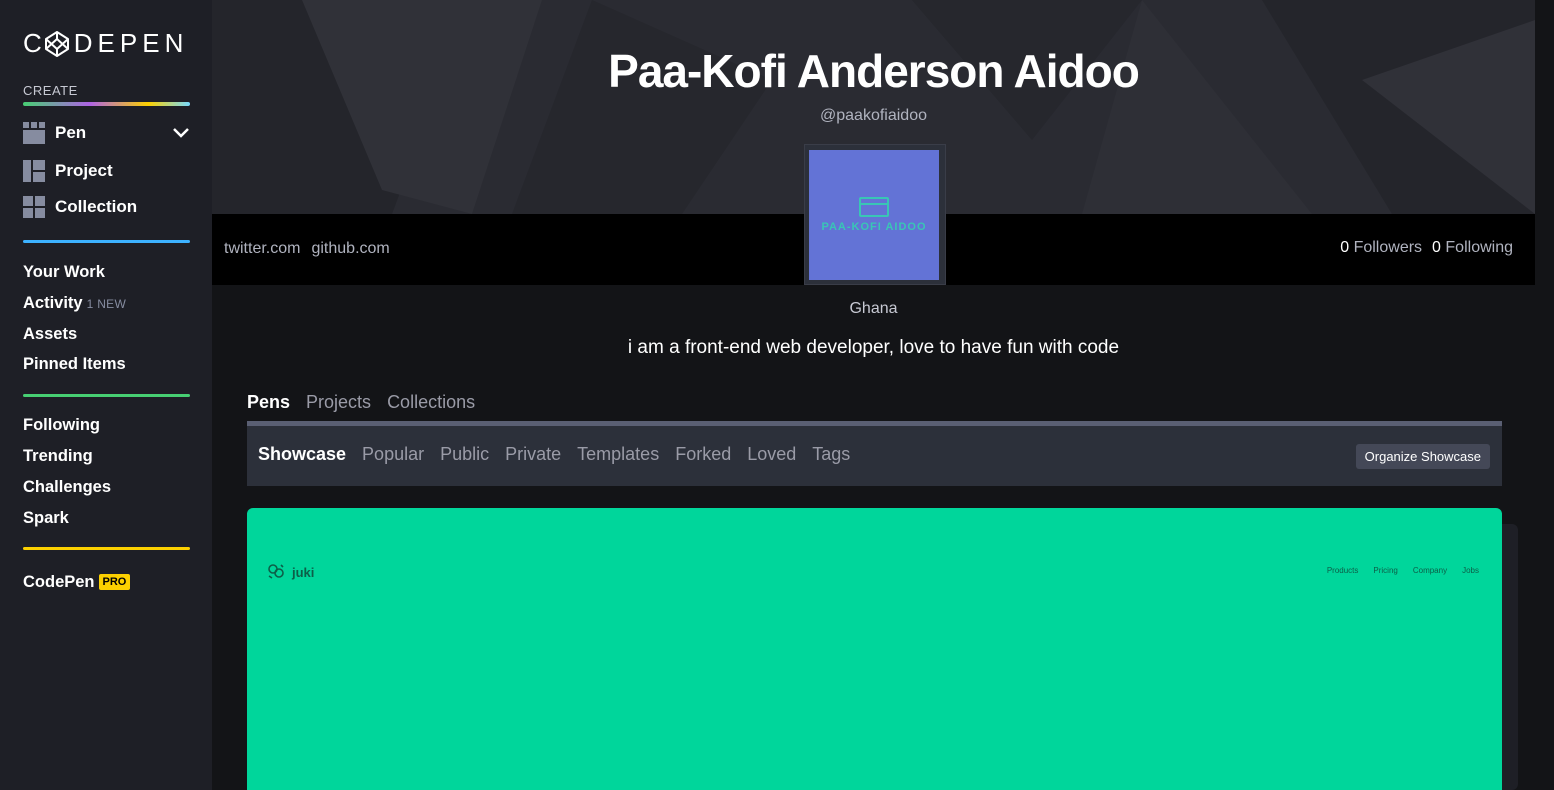  What do you see at coordinates (1422, 456) in the screenshot?
I see `organize-showcase-button: Organize Showcase` at bounding box center [1422, 456].